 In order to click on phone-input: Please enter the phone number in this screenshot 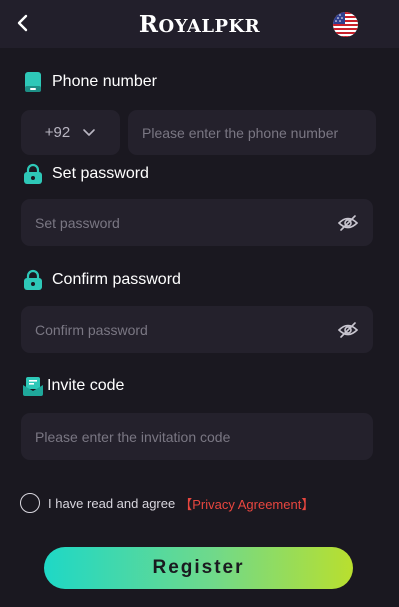, I will do `click(252, 132)`.